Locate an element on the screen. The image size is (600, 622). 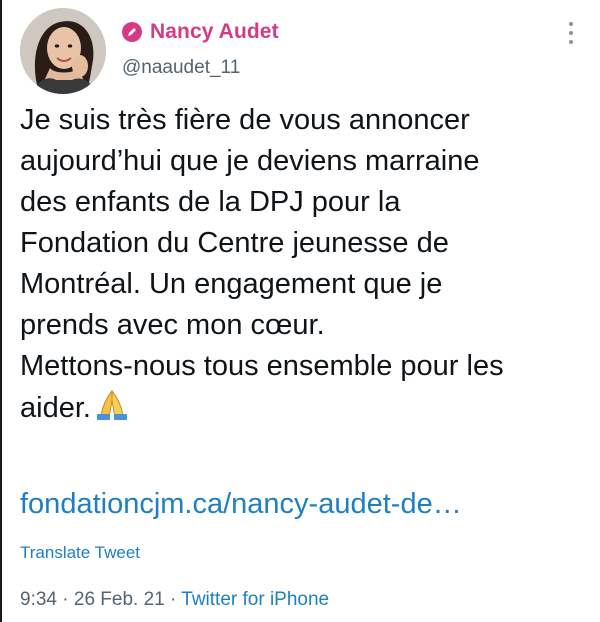
tweet-line-last: aider. is located at coordinates (304, 410).